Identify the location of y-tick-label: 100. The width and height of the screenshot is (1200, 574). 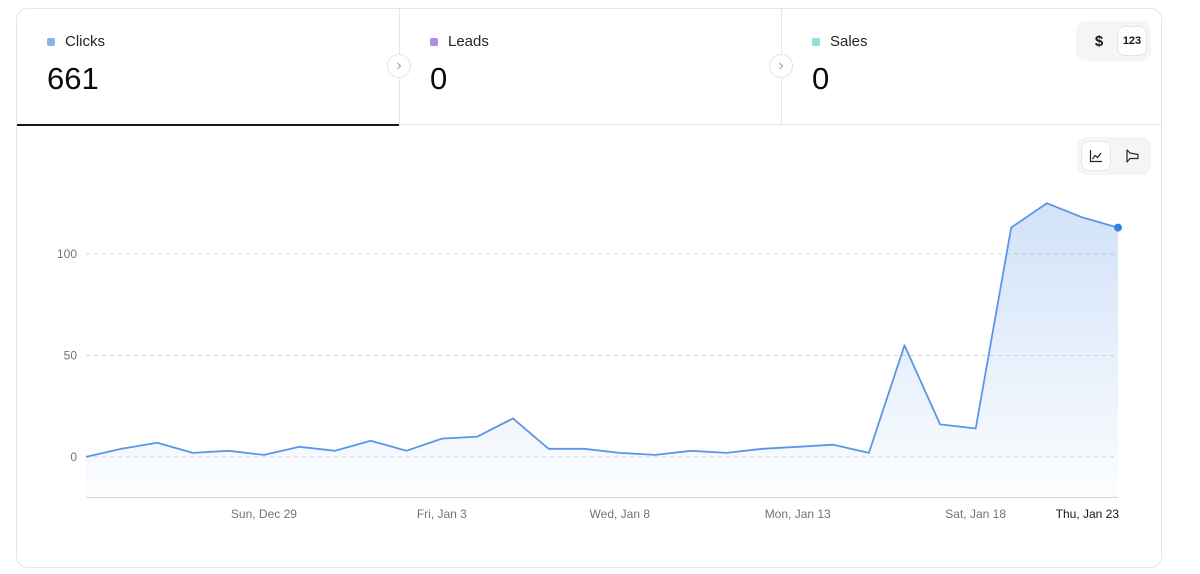
(67, 254).